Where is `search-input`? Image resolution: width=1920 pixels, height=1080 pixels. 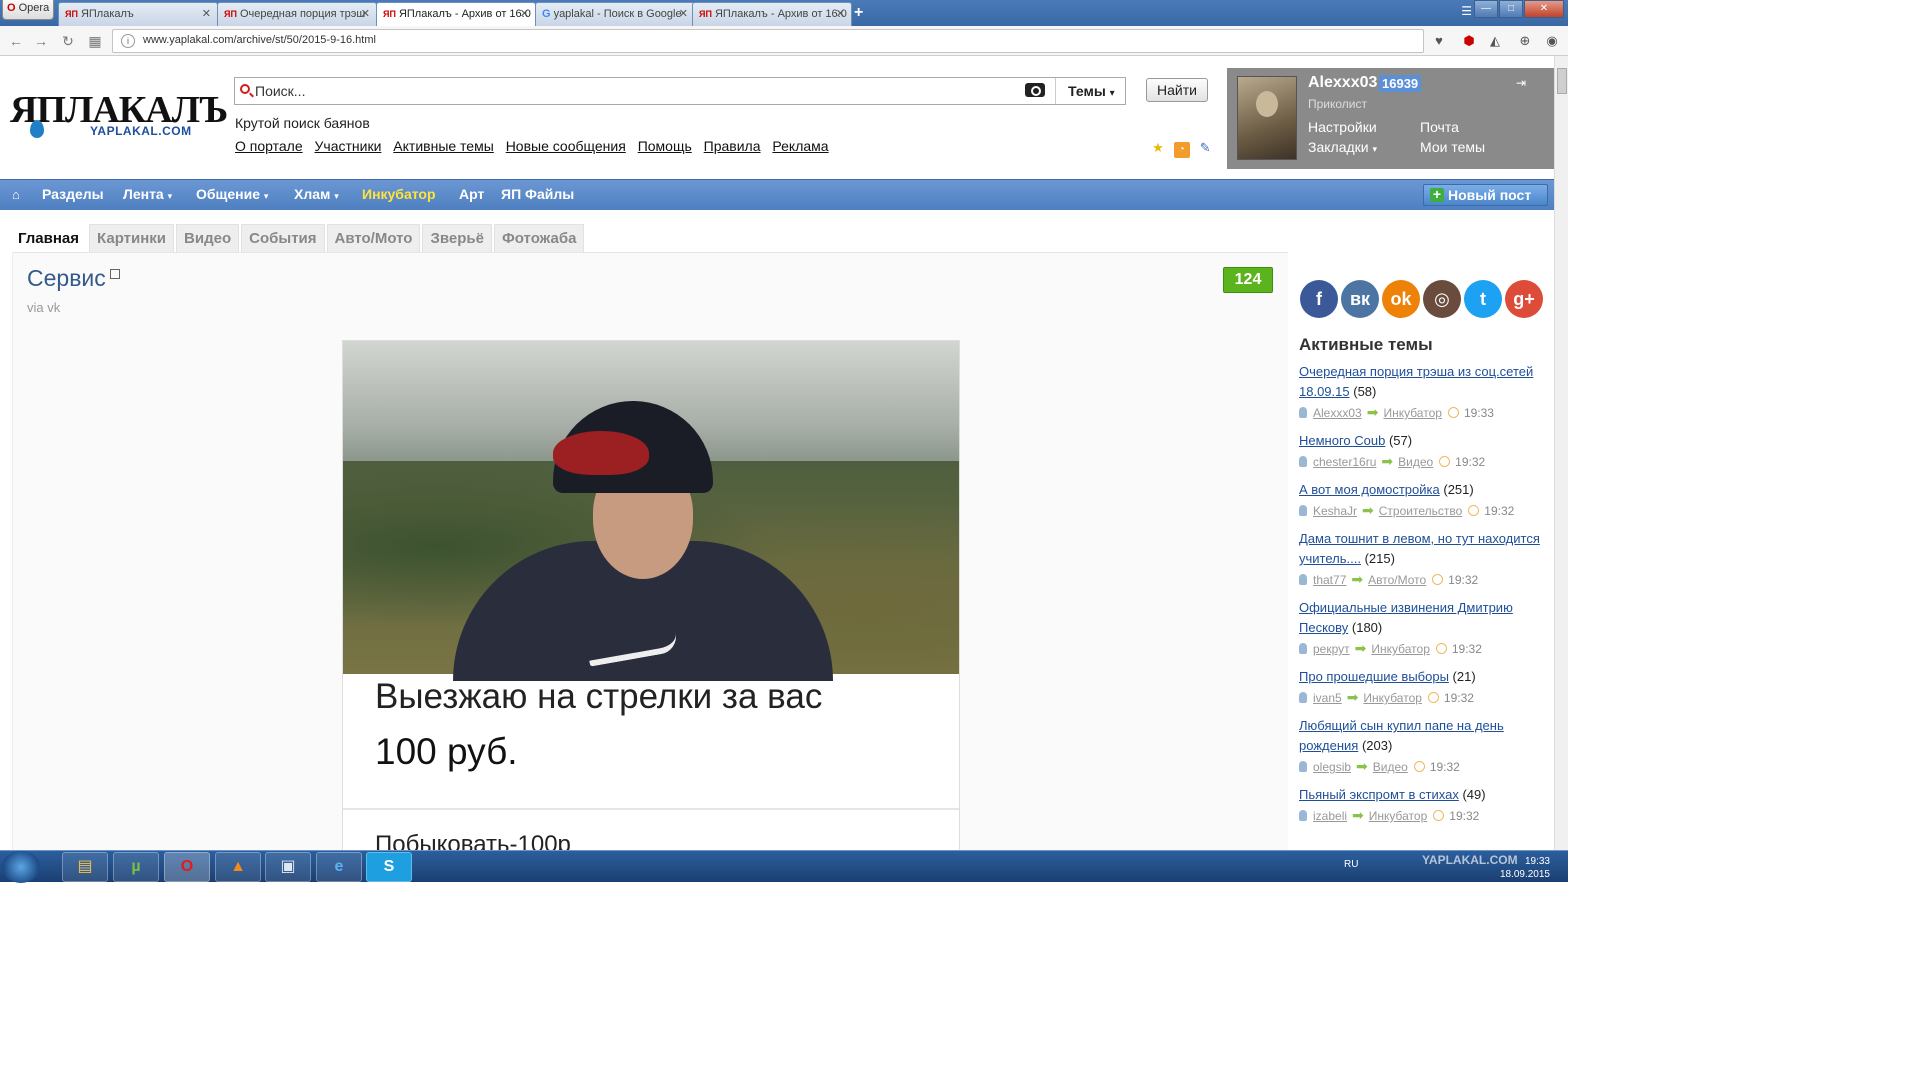 search-input is located at coordinates (635, 91).